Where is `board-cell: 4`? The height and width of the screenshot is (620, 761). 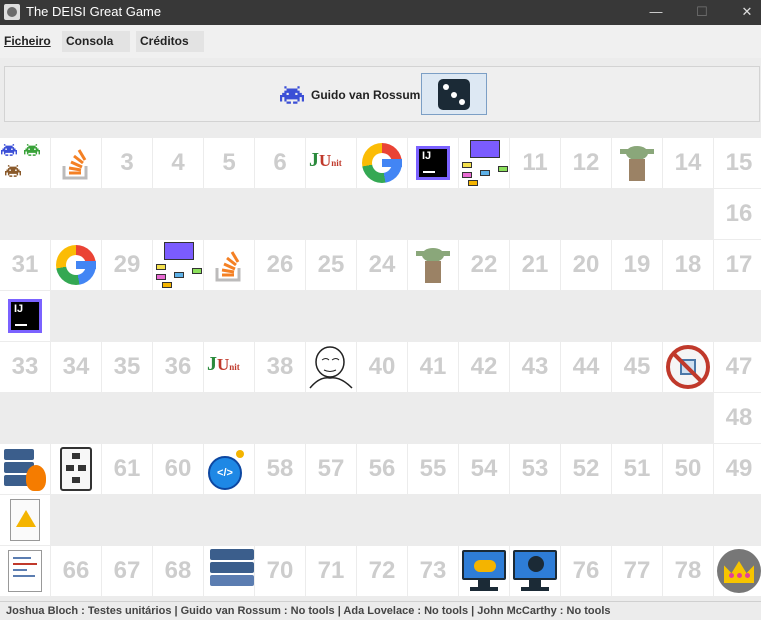
board-cell: 4 is located at coordinates (178, 163).